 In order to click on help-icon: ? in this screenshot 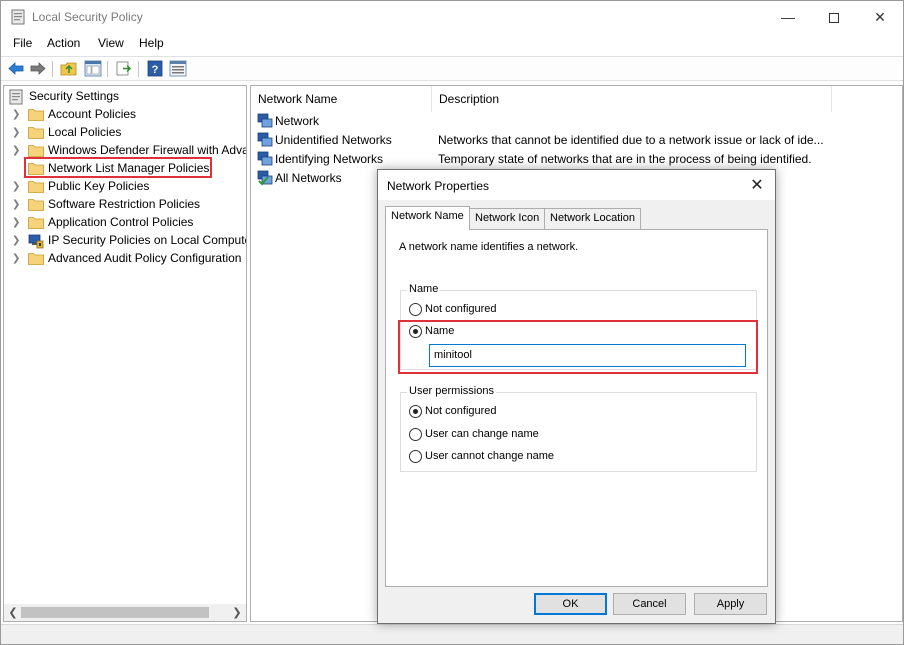, I will do `click(155, 68)`.